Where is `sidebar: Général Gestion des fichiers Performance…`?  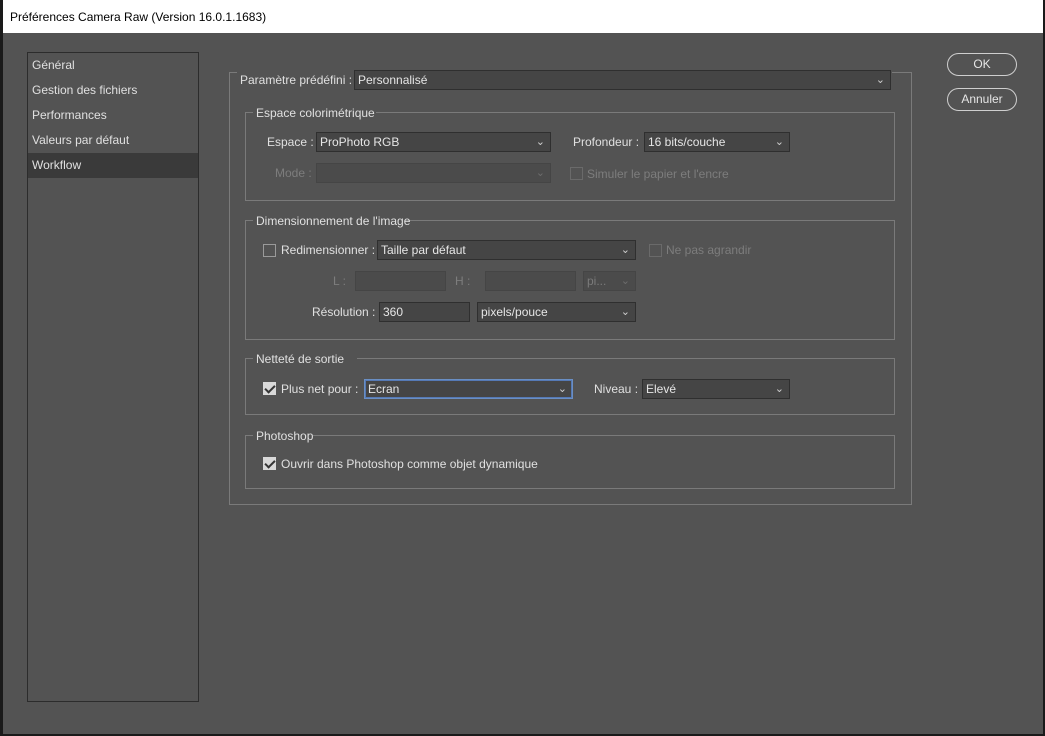 sidebar: Général Gestion des fichiers Performance… is located at coordinates (113, 377).